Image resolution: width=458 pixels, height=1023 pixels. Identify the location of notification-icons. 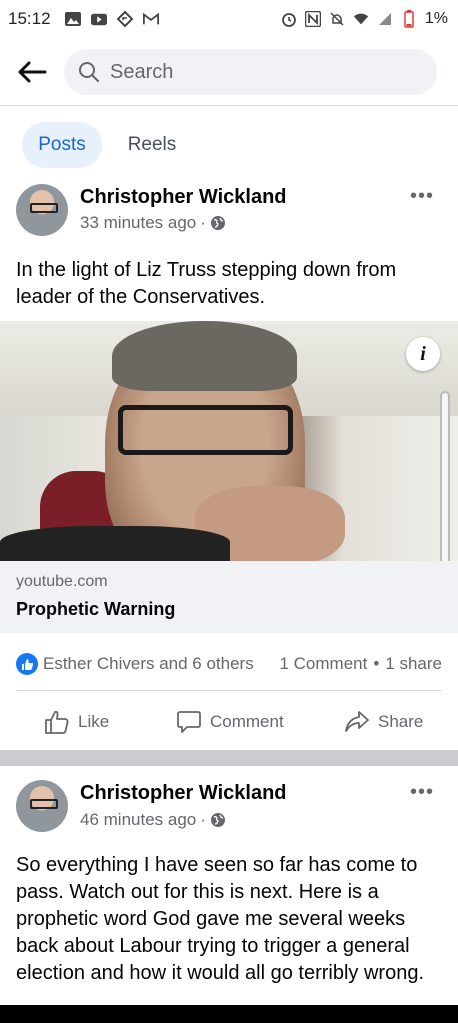
(111, 19).